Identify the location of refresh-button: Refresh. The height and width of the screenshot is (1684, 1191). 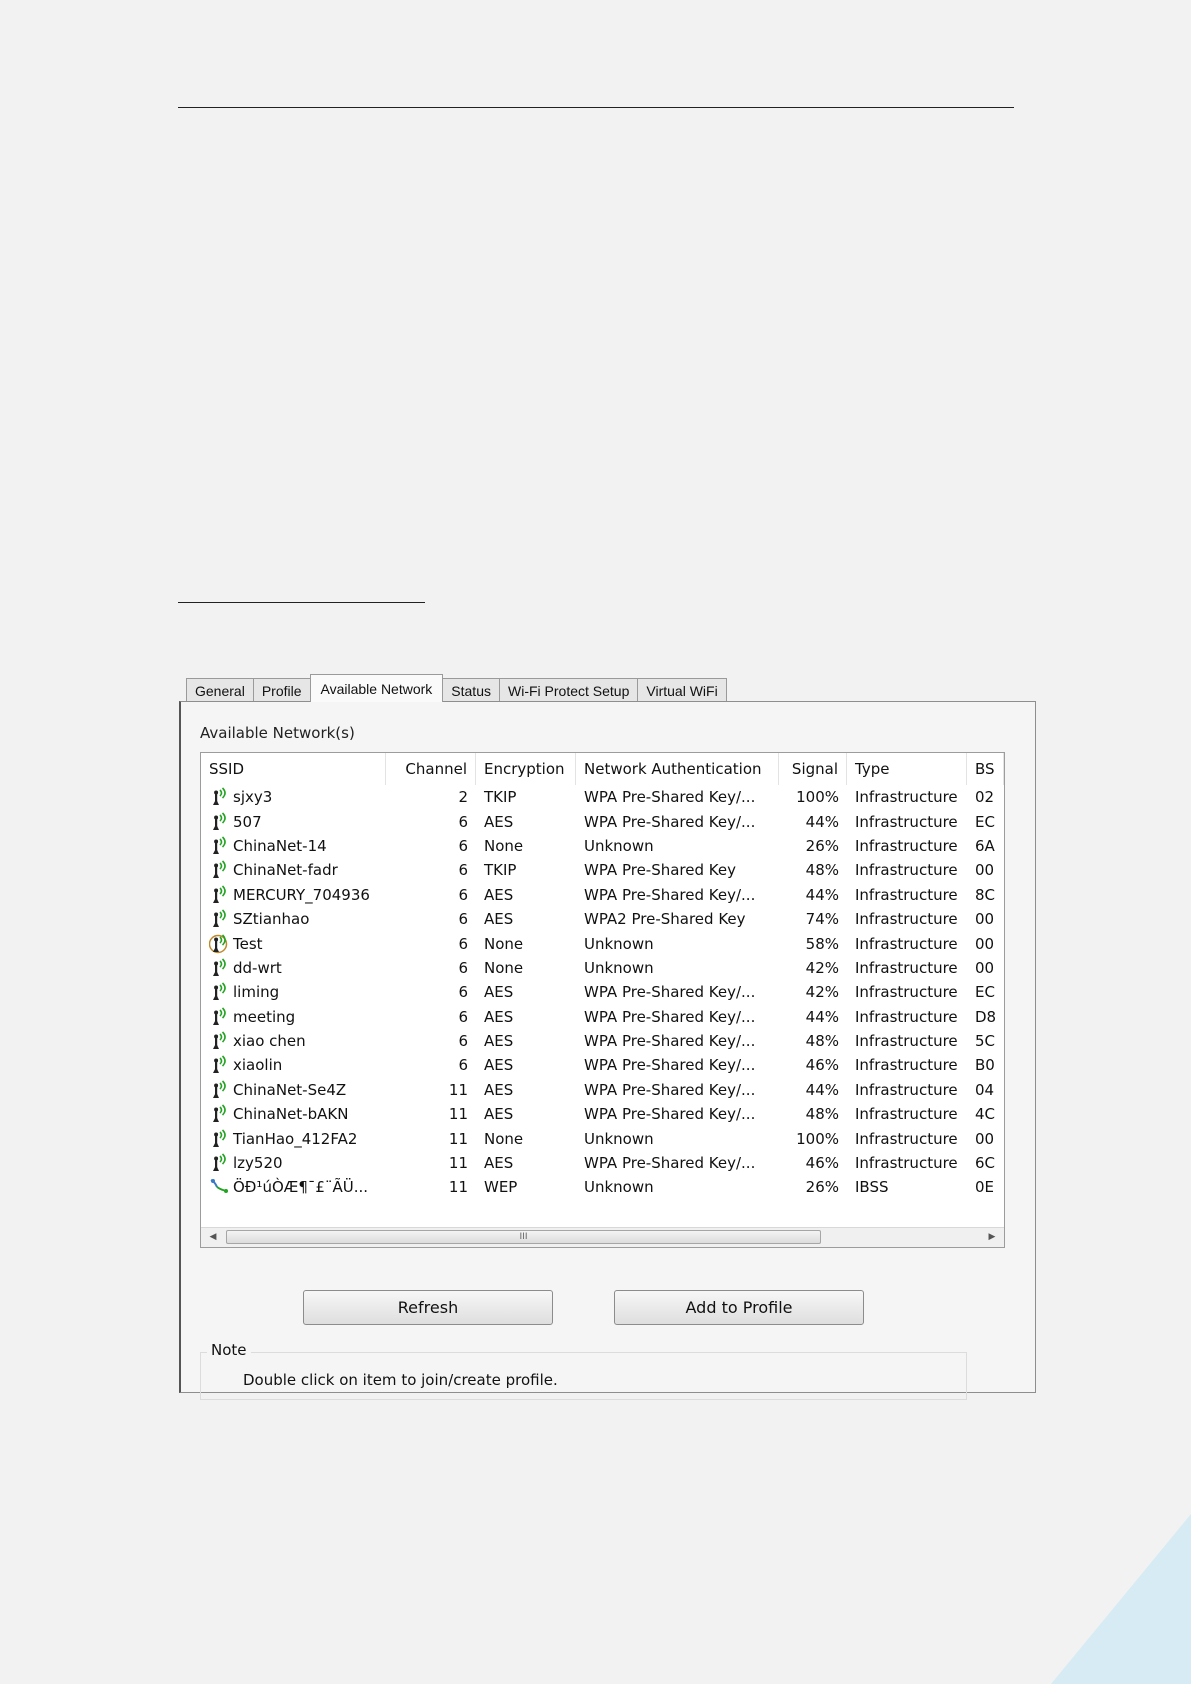
(428, 1307).